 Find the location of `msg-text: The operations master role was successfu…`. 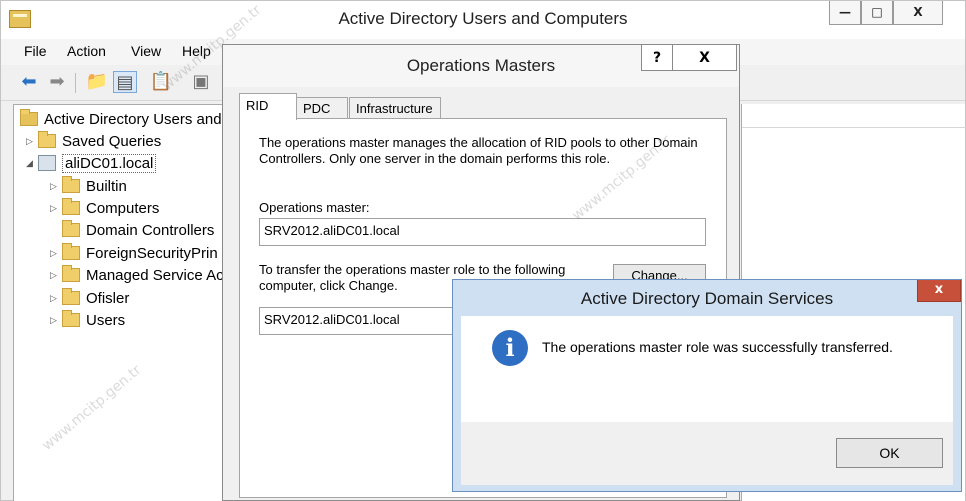

msg-text: The operations master role was successfu… is located at coordinates (717, 347).